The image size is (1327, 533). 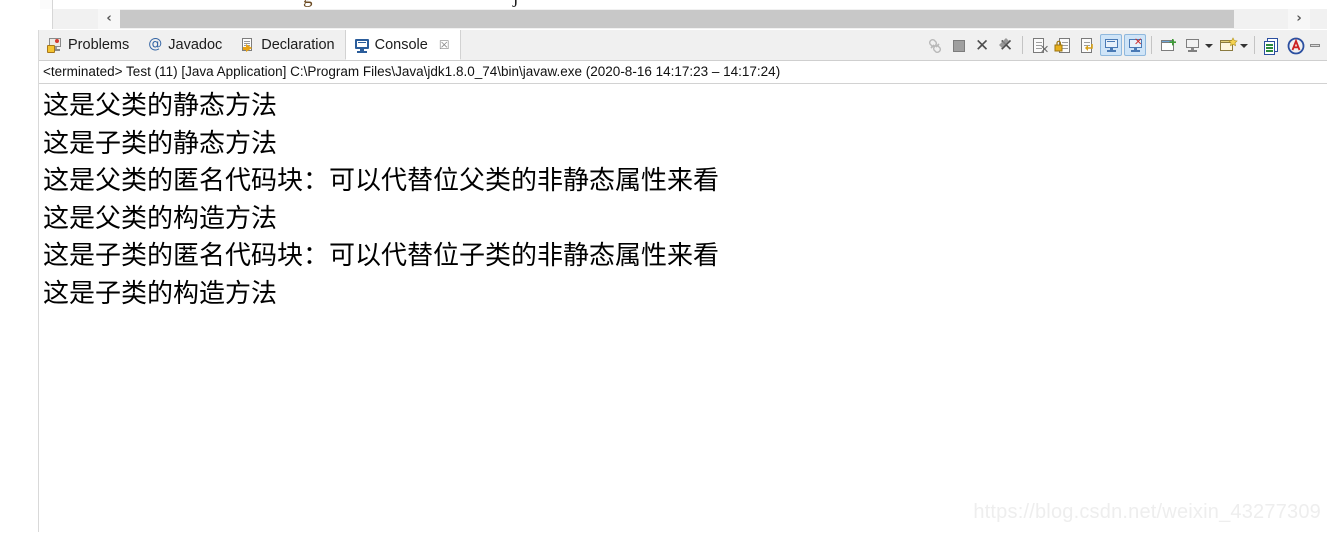 What do you see at coordinates (381, 255) in the screenshot?
I see `console-line: 这是子类的匿名代码块：可以代替位子类的非静态属性来看` at bounding box center [381, 255].